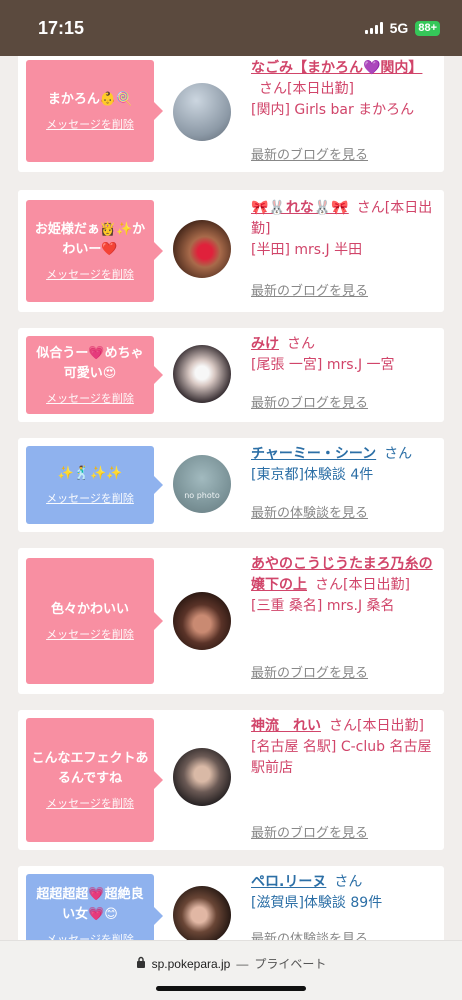 The height and width of the screenshot is (1000, 462). What do you see at coordinates (373, 28) in the screenshot?
I see `signal-icon` at bounding box center [373, 28].